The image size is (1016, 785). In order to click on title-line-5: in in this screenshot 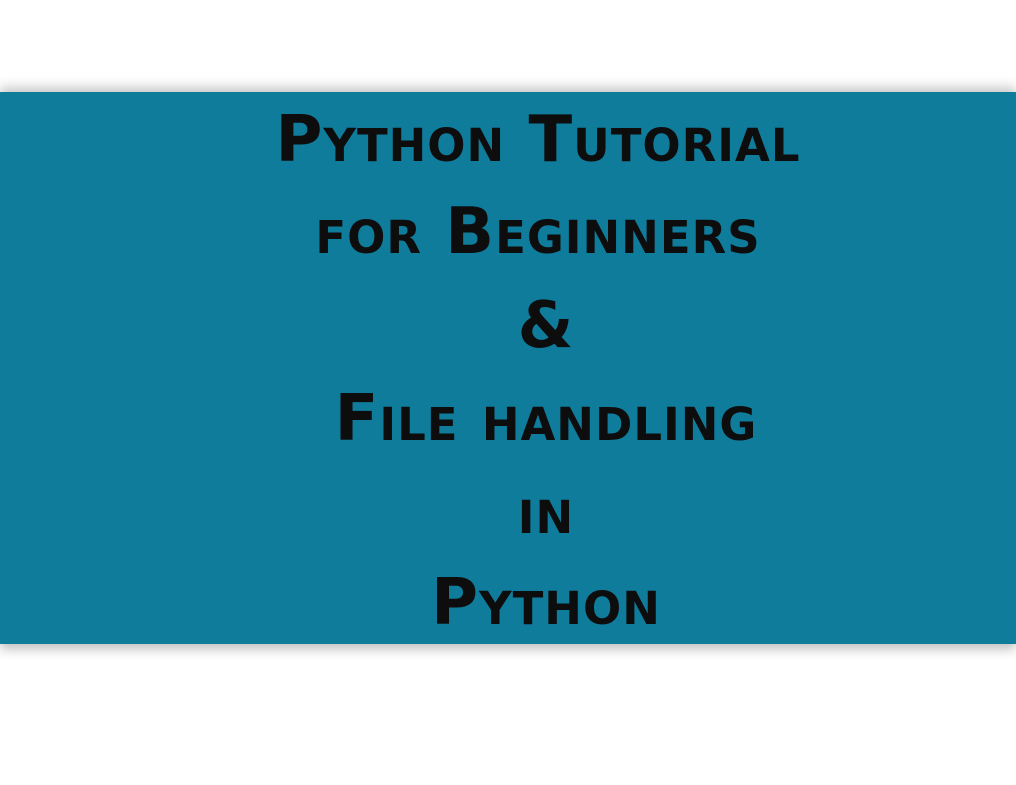, I will do `click(546, 512)`.